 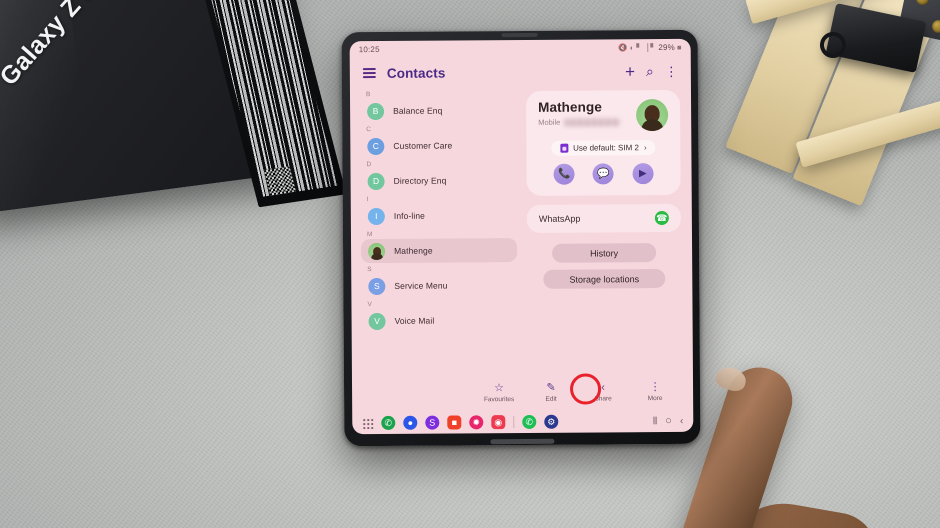 I want to click on battery-percent: 29%, so click(x=666, y=47).